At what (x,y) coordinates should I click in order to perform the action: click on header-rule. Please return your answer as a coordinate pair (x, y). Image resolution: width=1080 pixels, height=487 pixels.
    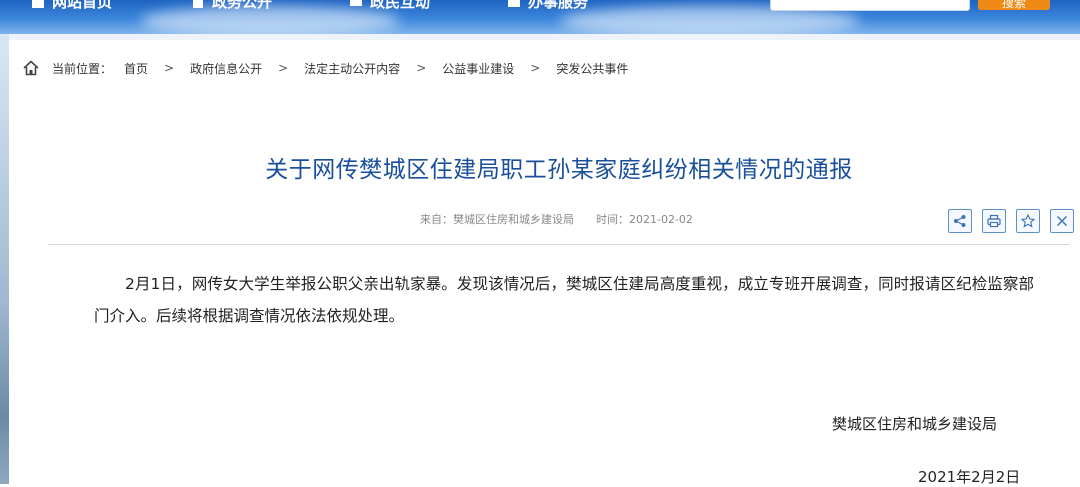
    Looking at the image, I should click on (544, 37).